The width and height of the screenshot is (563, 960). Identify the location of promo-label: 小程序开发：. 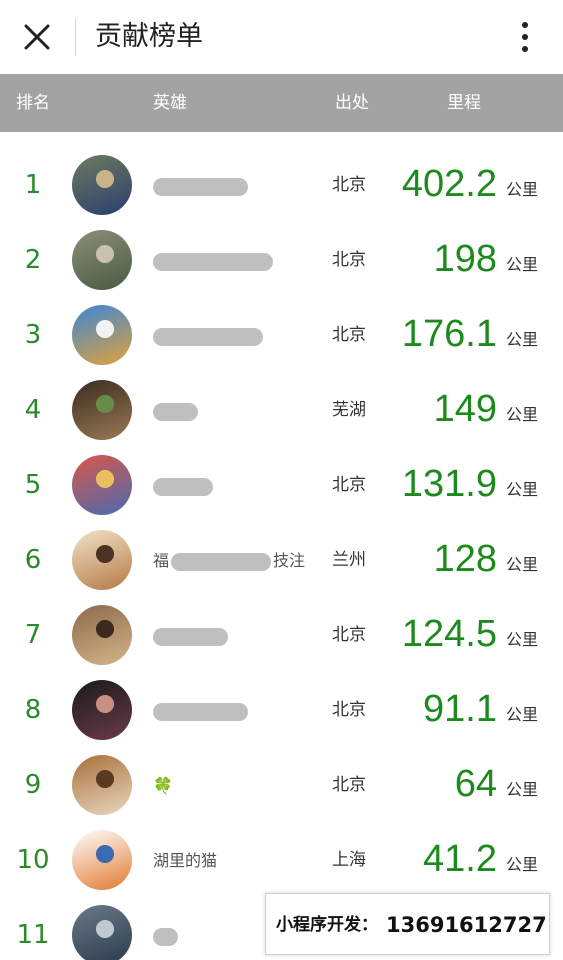
(327, 925).